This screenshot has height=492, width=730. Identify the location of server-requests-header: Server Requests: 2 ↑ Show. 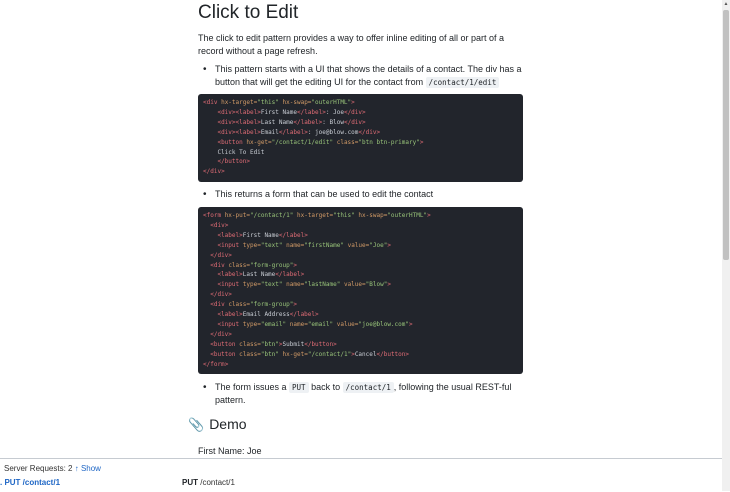
(52, 468).